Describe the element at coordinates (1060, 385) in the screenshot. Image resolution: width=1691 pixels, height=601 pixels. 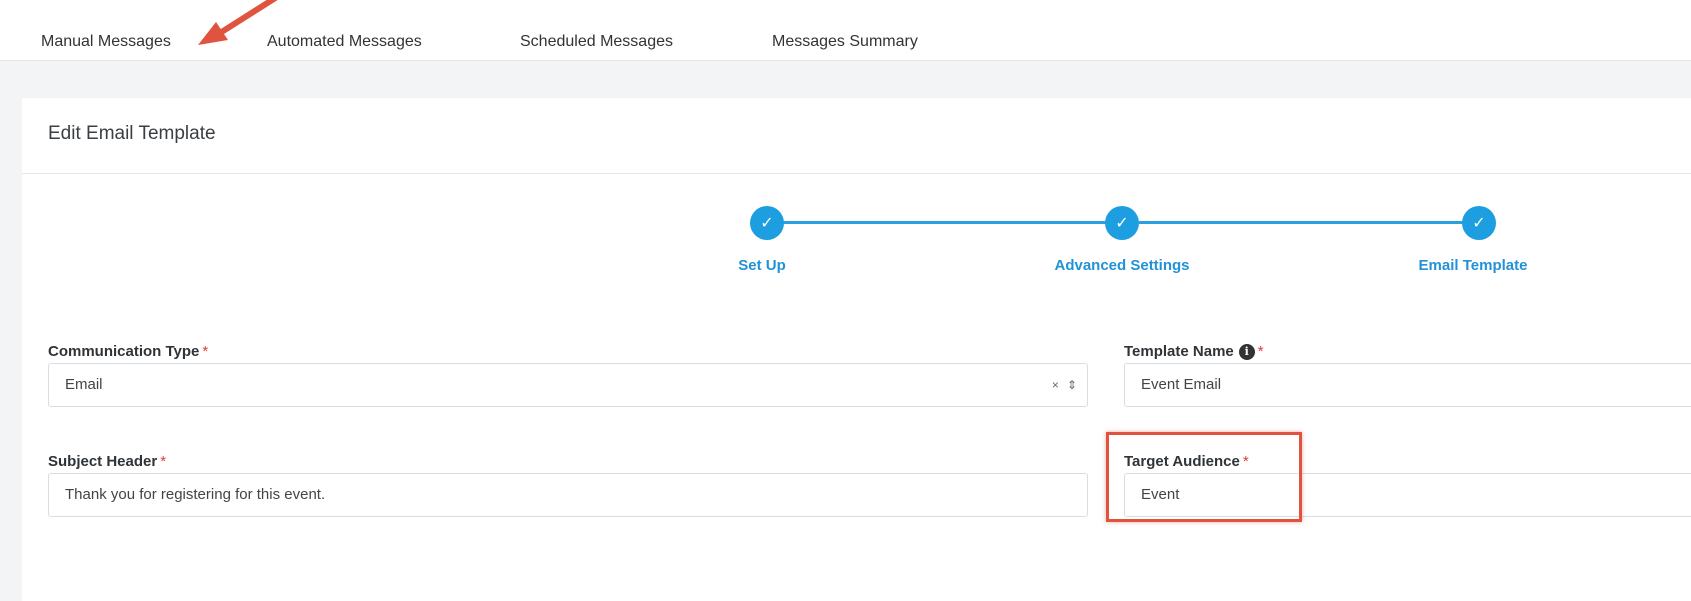
I see `select-controls: × ⇕` at that location.